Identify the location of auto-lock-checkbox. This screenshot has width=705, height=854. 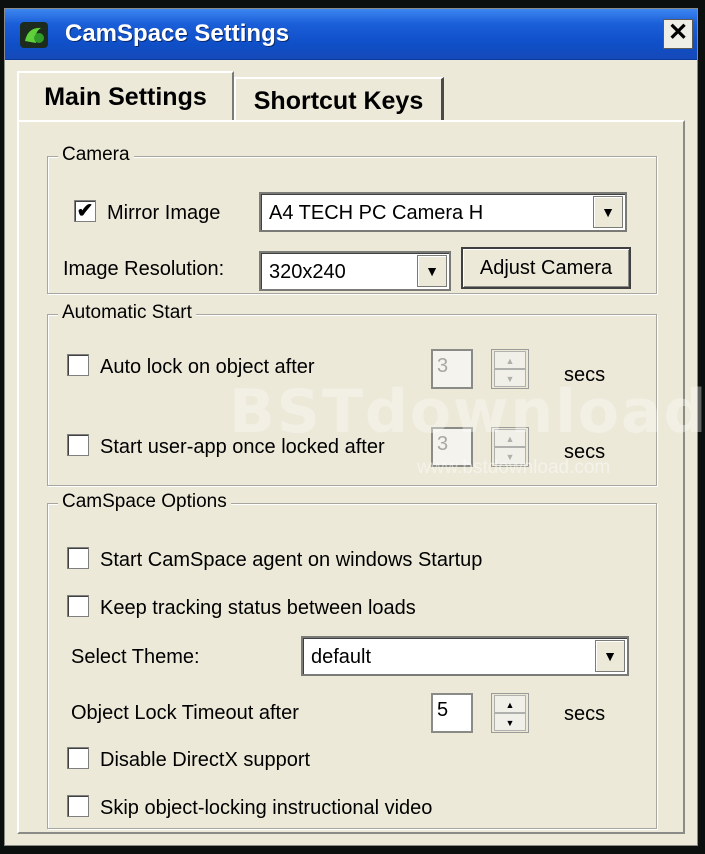
(78, 365).